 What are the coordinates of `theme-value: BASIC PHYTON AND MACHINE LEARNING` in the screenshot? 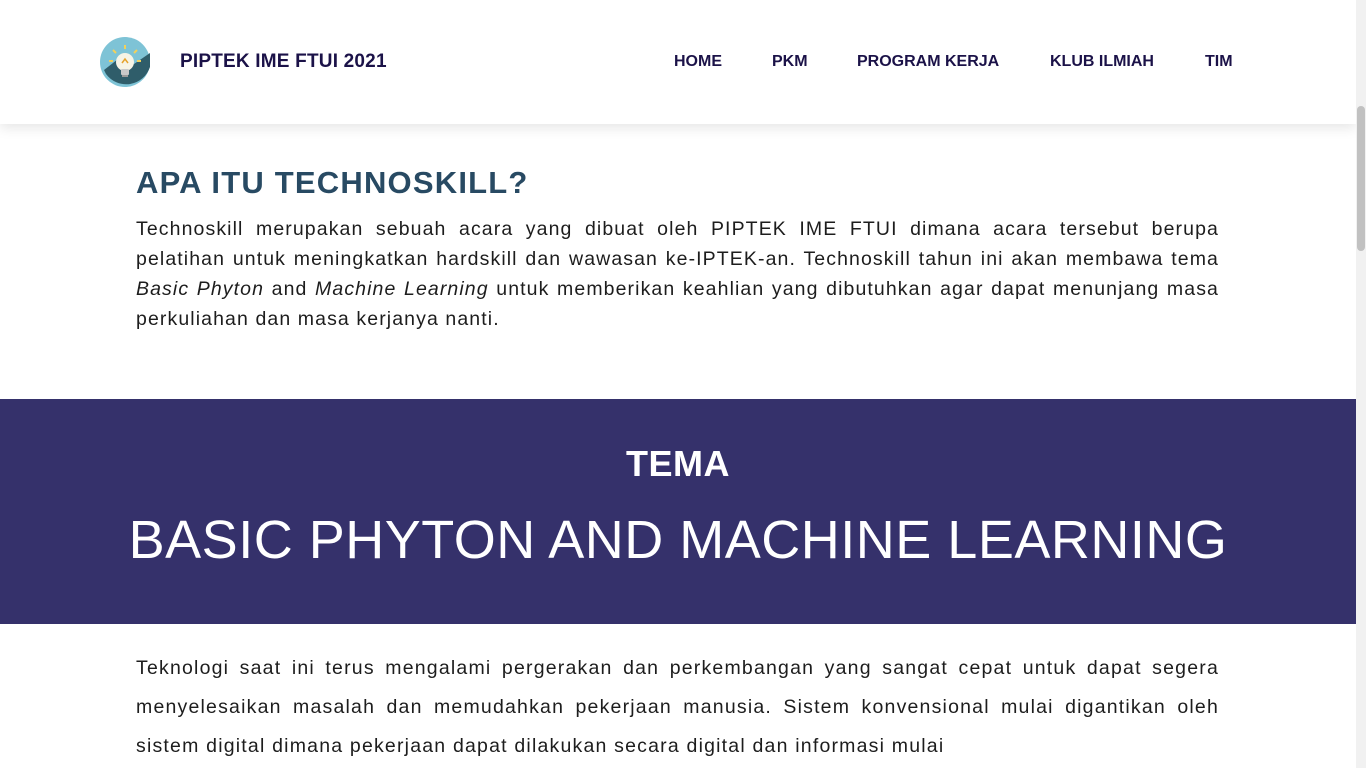 It's located at (678, 540).